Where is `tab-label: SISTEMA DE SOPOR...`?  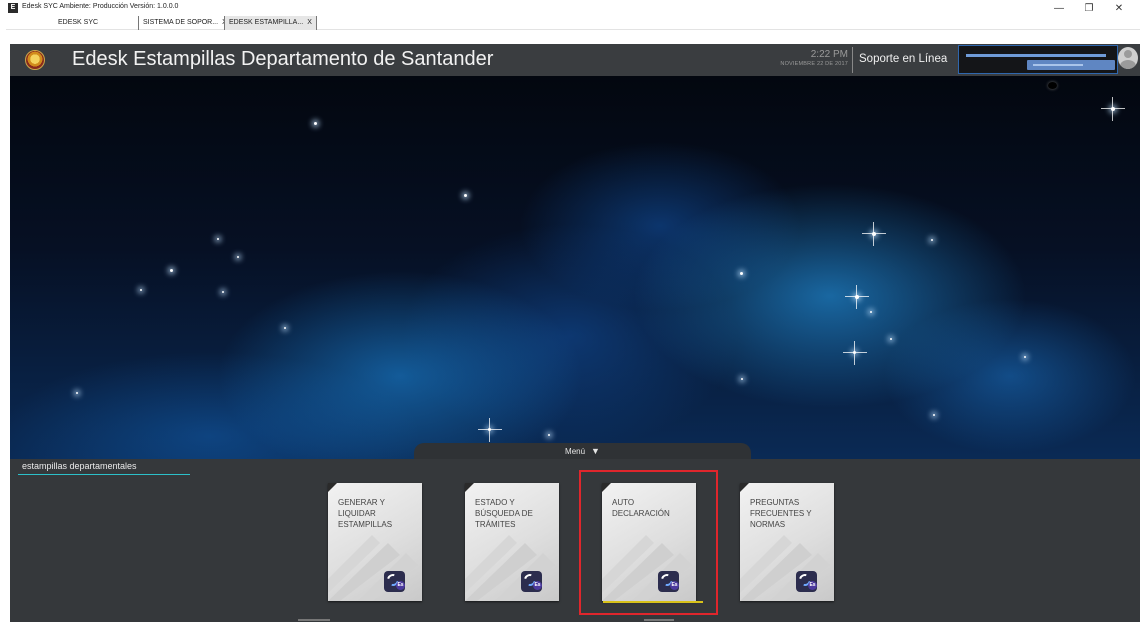 tab-label: SISTEMA DE SOPOR... is located at coordinates (181, 22).